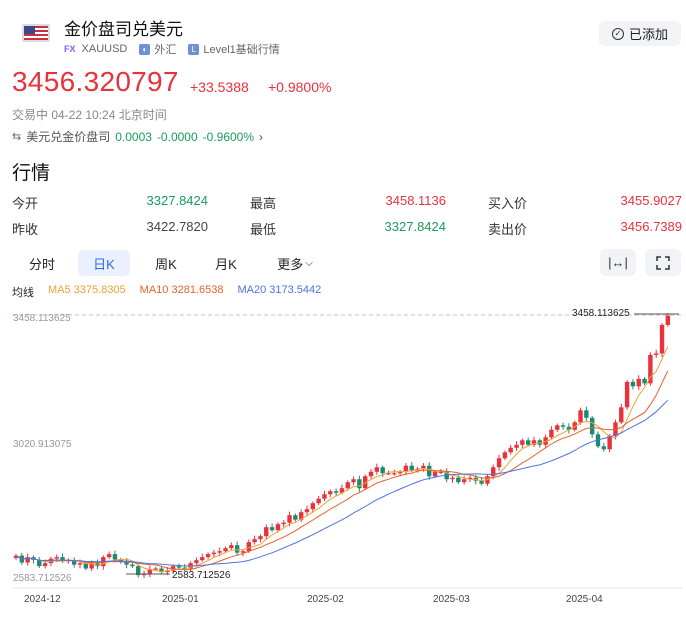 The width and height of the screenshot is (686, 622). What do you see at coordinates (89, 115) in the screenshot?
I see `trading-status: 交易中 04-22 10:24 北京时间` at bounding box center [89, 115].